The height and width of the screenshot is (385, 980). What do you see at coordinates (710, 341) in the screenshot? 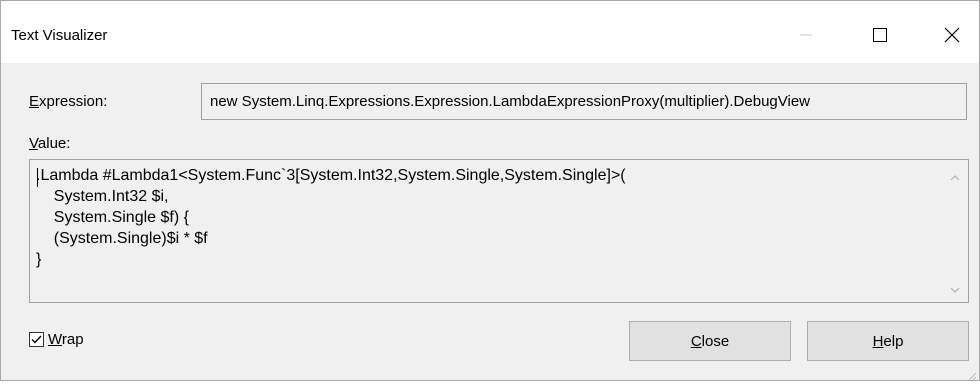
I see `close-button: Close` at bounding box center [710, 341].